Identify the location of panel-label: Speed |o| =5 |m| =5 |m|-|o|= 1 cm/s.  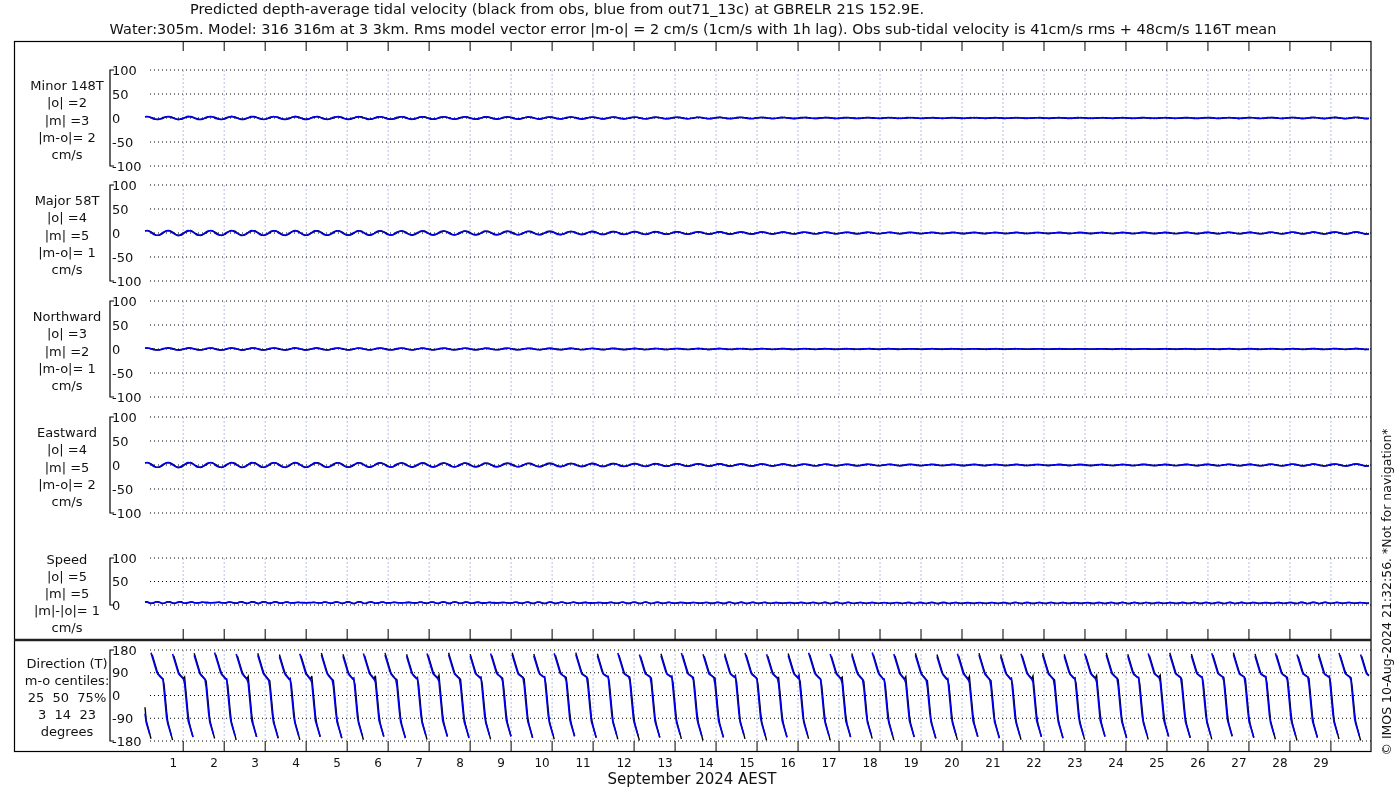
(67, 593).